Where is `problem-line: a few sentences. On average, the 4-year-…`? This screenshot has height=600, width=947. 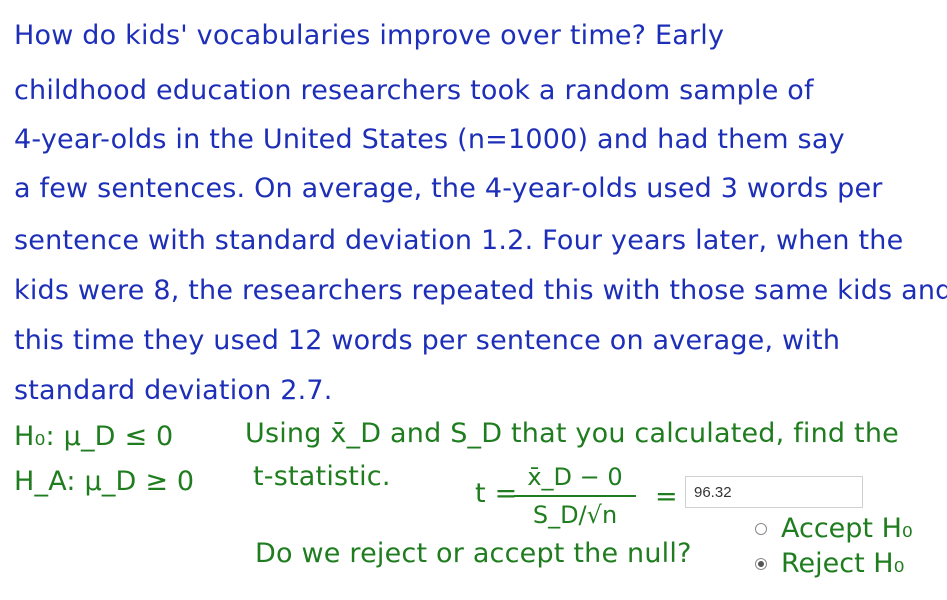
problem-line: a few sentences. On average, the 4-year-… is located at coordinates (448, 188).